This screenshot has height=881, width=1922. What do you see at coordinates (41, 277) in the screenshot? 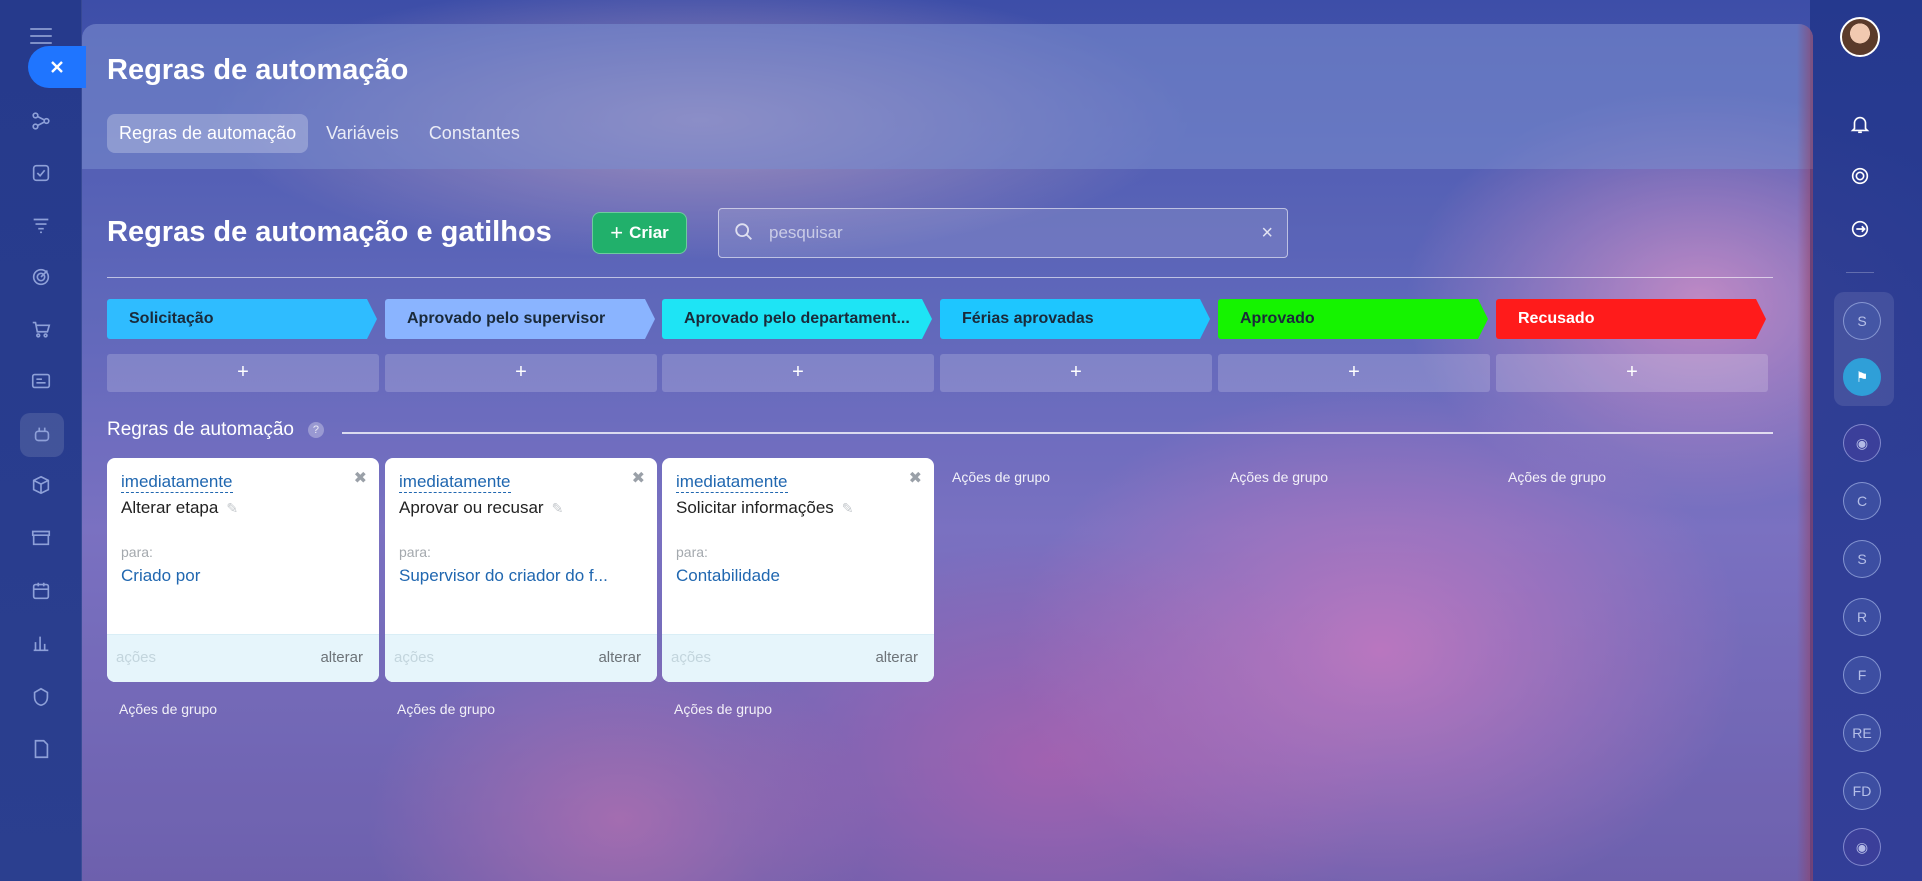
I see `target-icon` at bounding box center [41, 277].